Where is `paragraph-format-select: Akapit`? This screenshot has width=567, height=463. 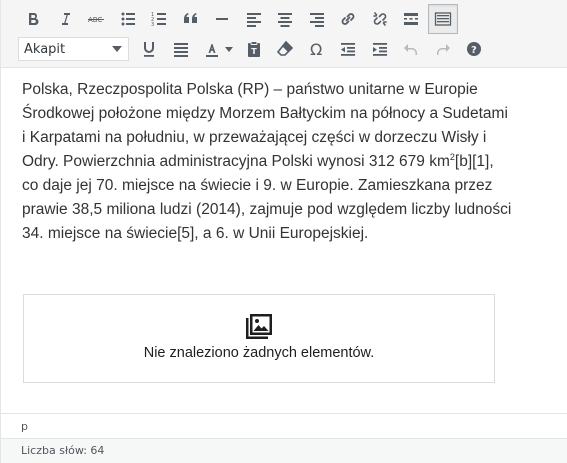 paragraph-format-select: Akapit is located at coordinates (73, 49).